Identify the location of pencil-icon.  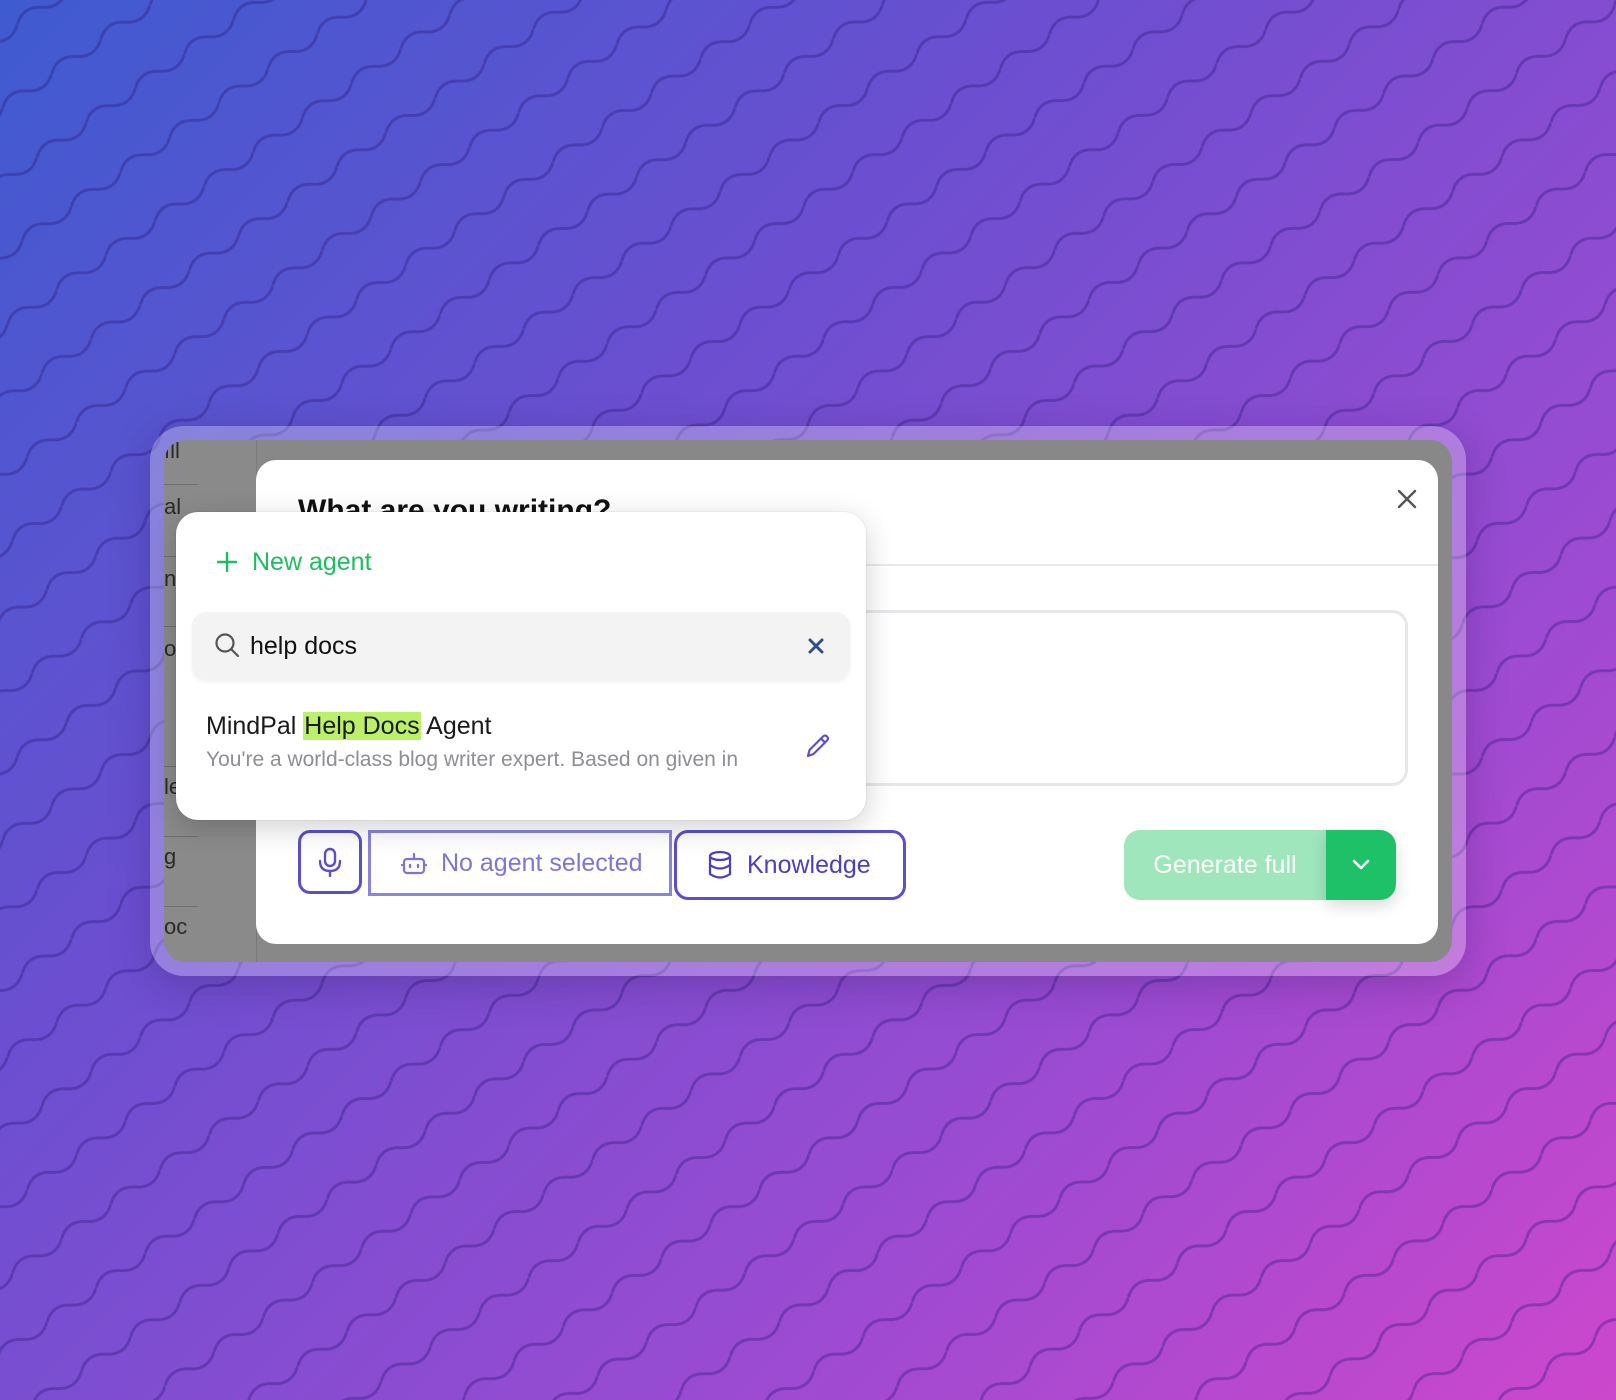
(818, 746).